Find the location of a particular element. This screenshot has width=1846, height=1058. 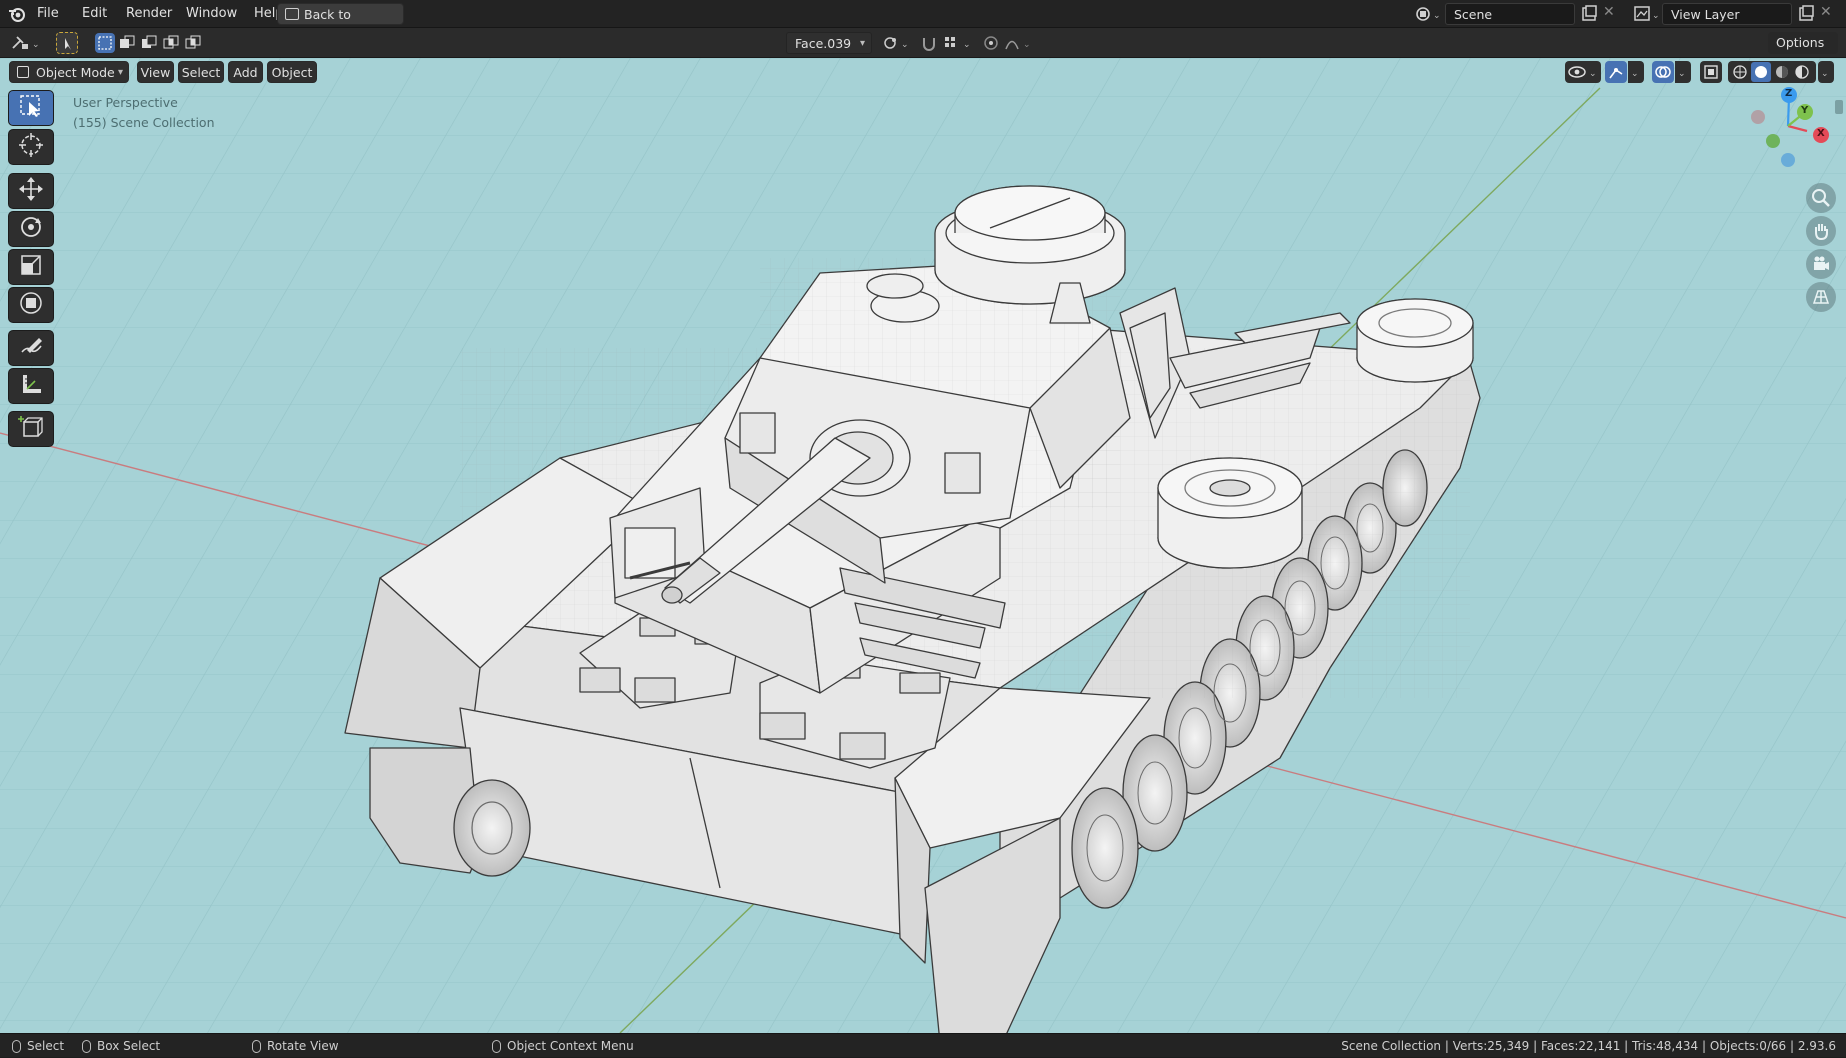

solid-shading-icon is located at coordinates (1761, 72).